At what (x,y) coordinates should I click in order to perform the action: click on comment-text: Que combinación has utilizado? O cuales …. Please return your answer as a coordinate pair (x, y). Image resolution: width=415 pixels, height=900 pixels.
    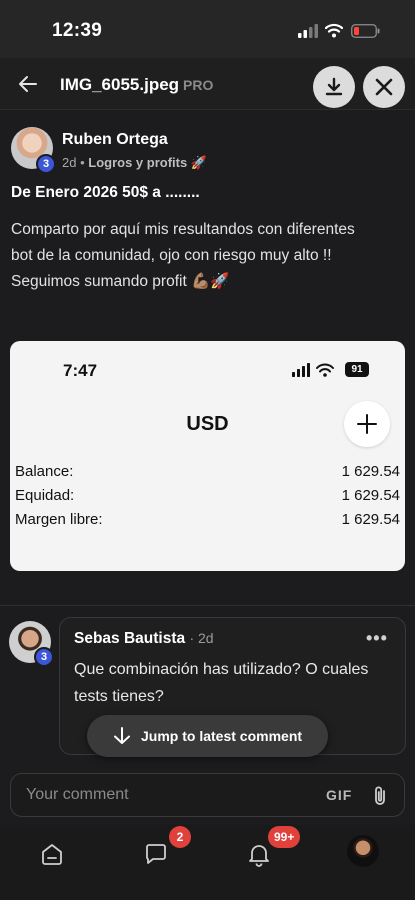
    Looking at the image, I should click on (233, 683).